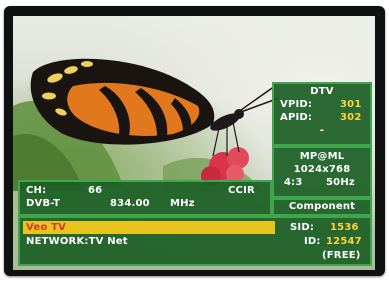 This screenshot has height=282, width=389. Describe the element at coordinates (77, 241) in the screenshot. I see `network-name: NETWORK:TV Net` at that location.